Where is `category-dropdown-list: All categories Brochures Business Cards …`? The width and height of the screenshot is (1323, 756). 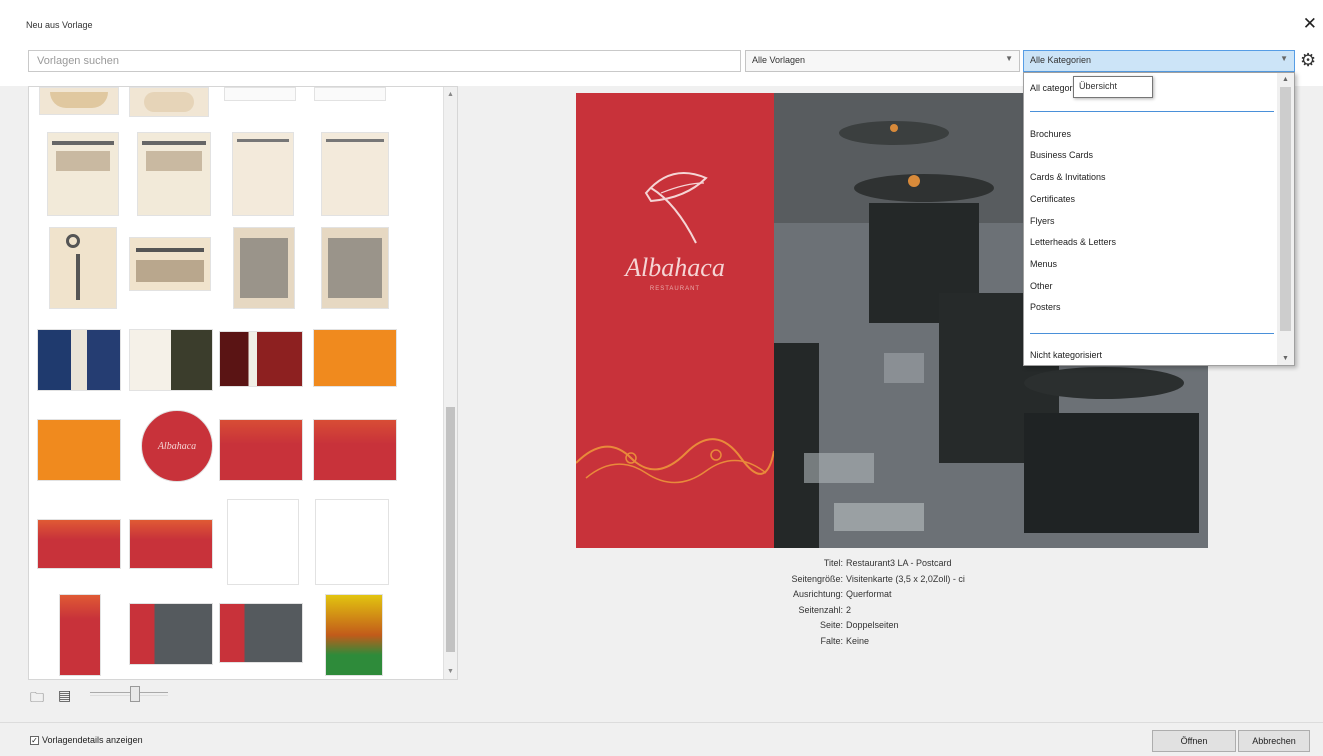
category-dropdown-list: All categories Brochures Business Cards … is located at coordinates (1159, 219).